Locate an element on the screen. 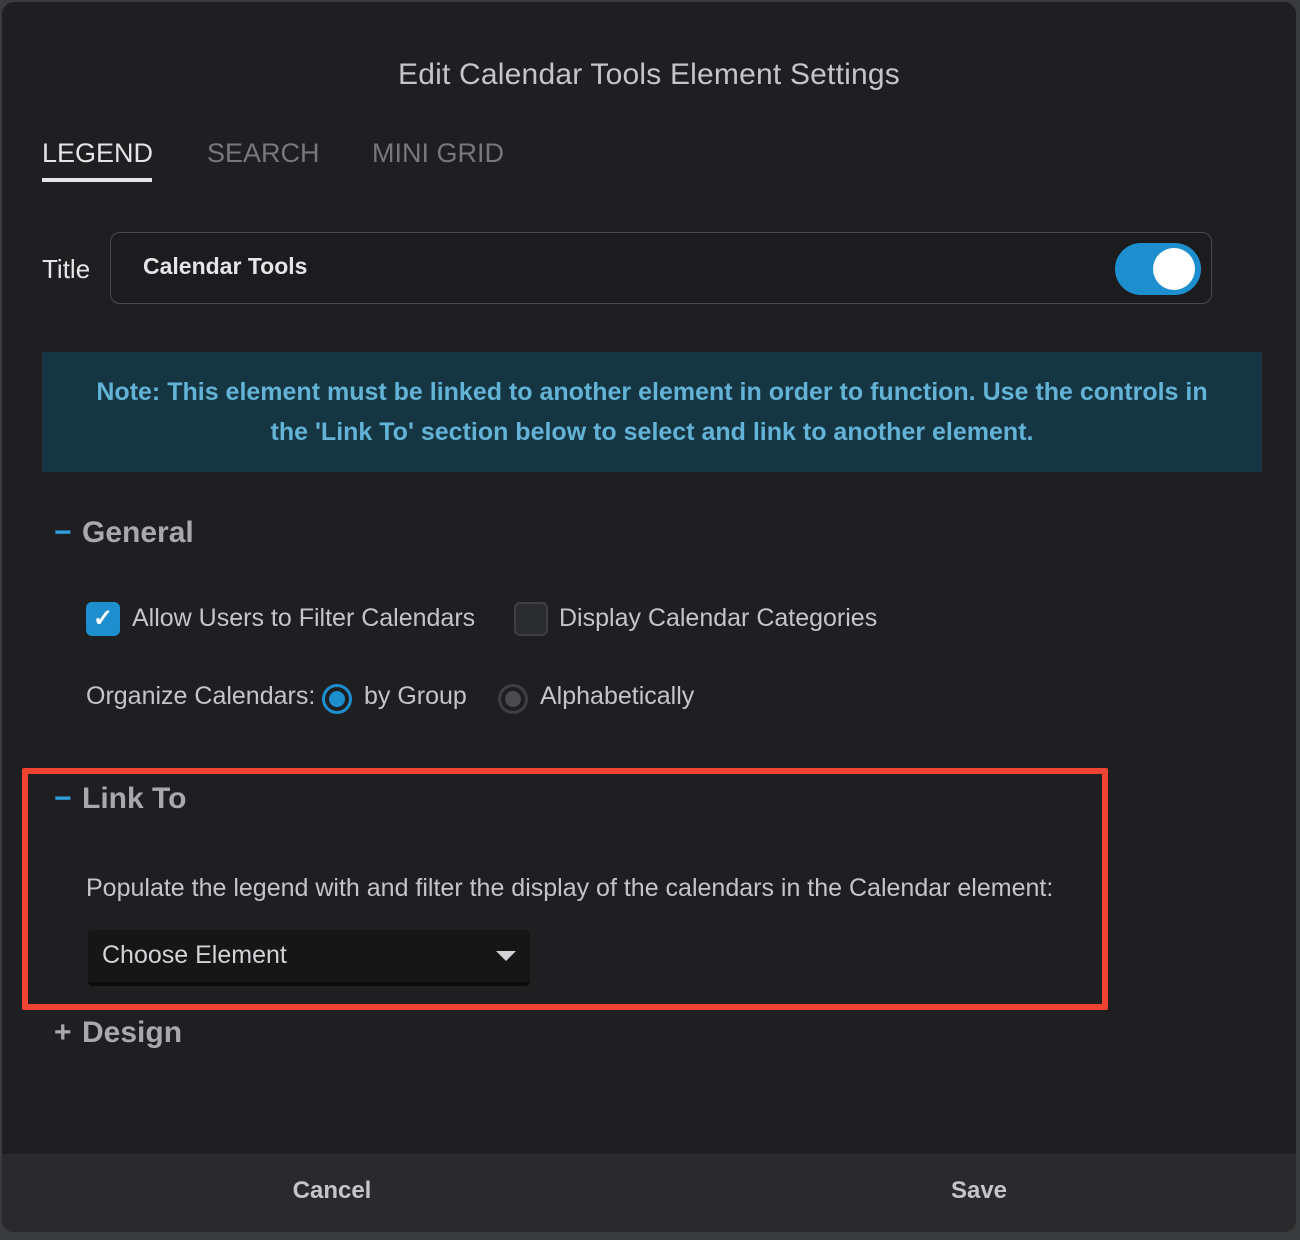 This screenshot has width=1300, height=1240. organize-alphabetically-radio is located at coordinates (513, 699).